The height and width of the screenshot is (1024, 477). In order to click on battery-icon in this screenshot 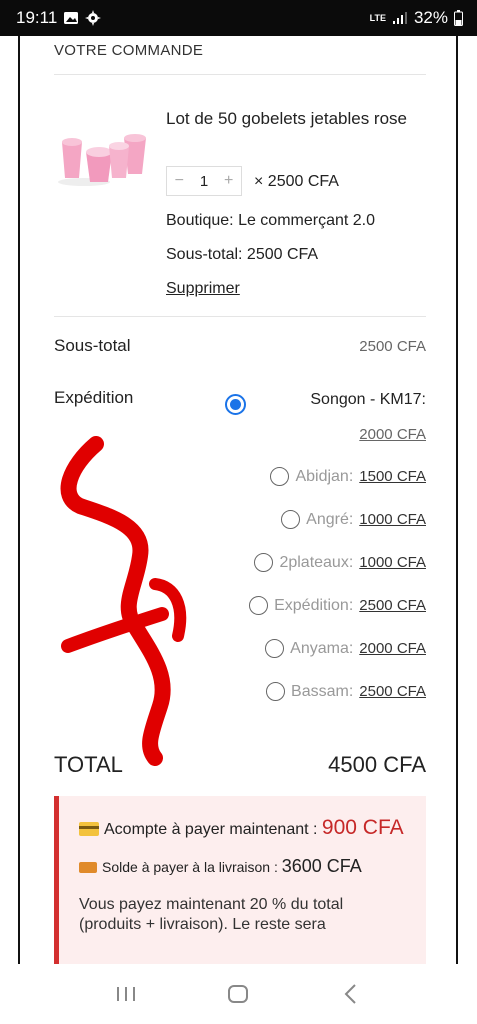, I will do `click(458, 18)`.